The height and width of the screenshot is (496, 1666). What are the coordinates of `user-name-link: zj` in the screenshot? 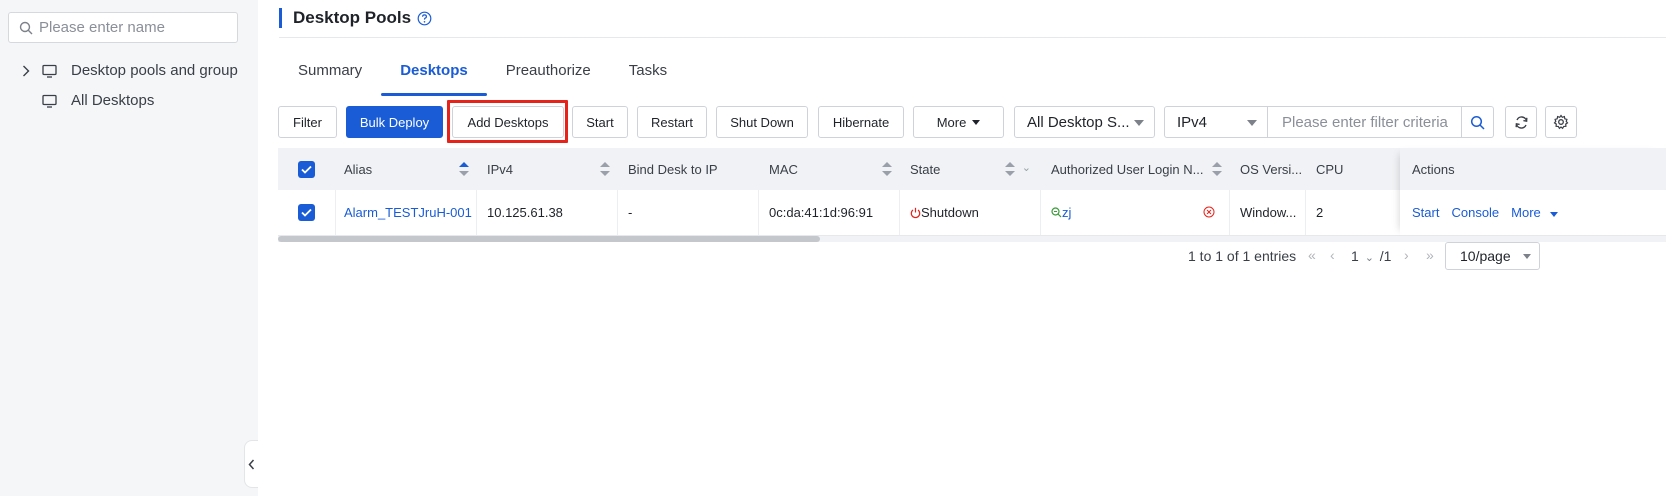 It's located at (1066, 212).